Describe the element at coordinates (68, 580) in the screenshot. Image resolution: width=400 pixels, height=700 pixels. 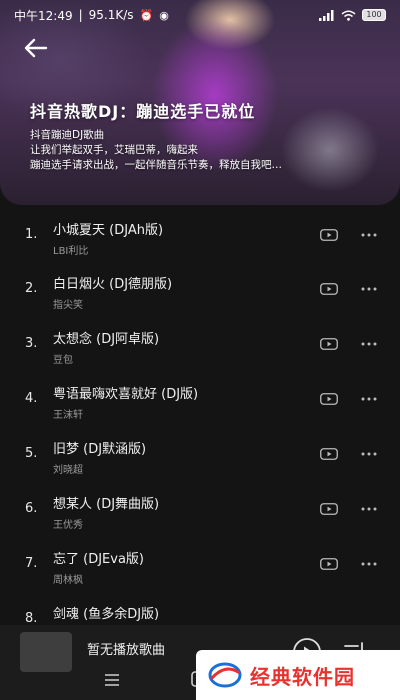
I see `song-artist: 周林枫` at that location.